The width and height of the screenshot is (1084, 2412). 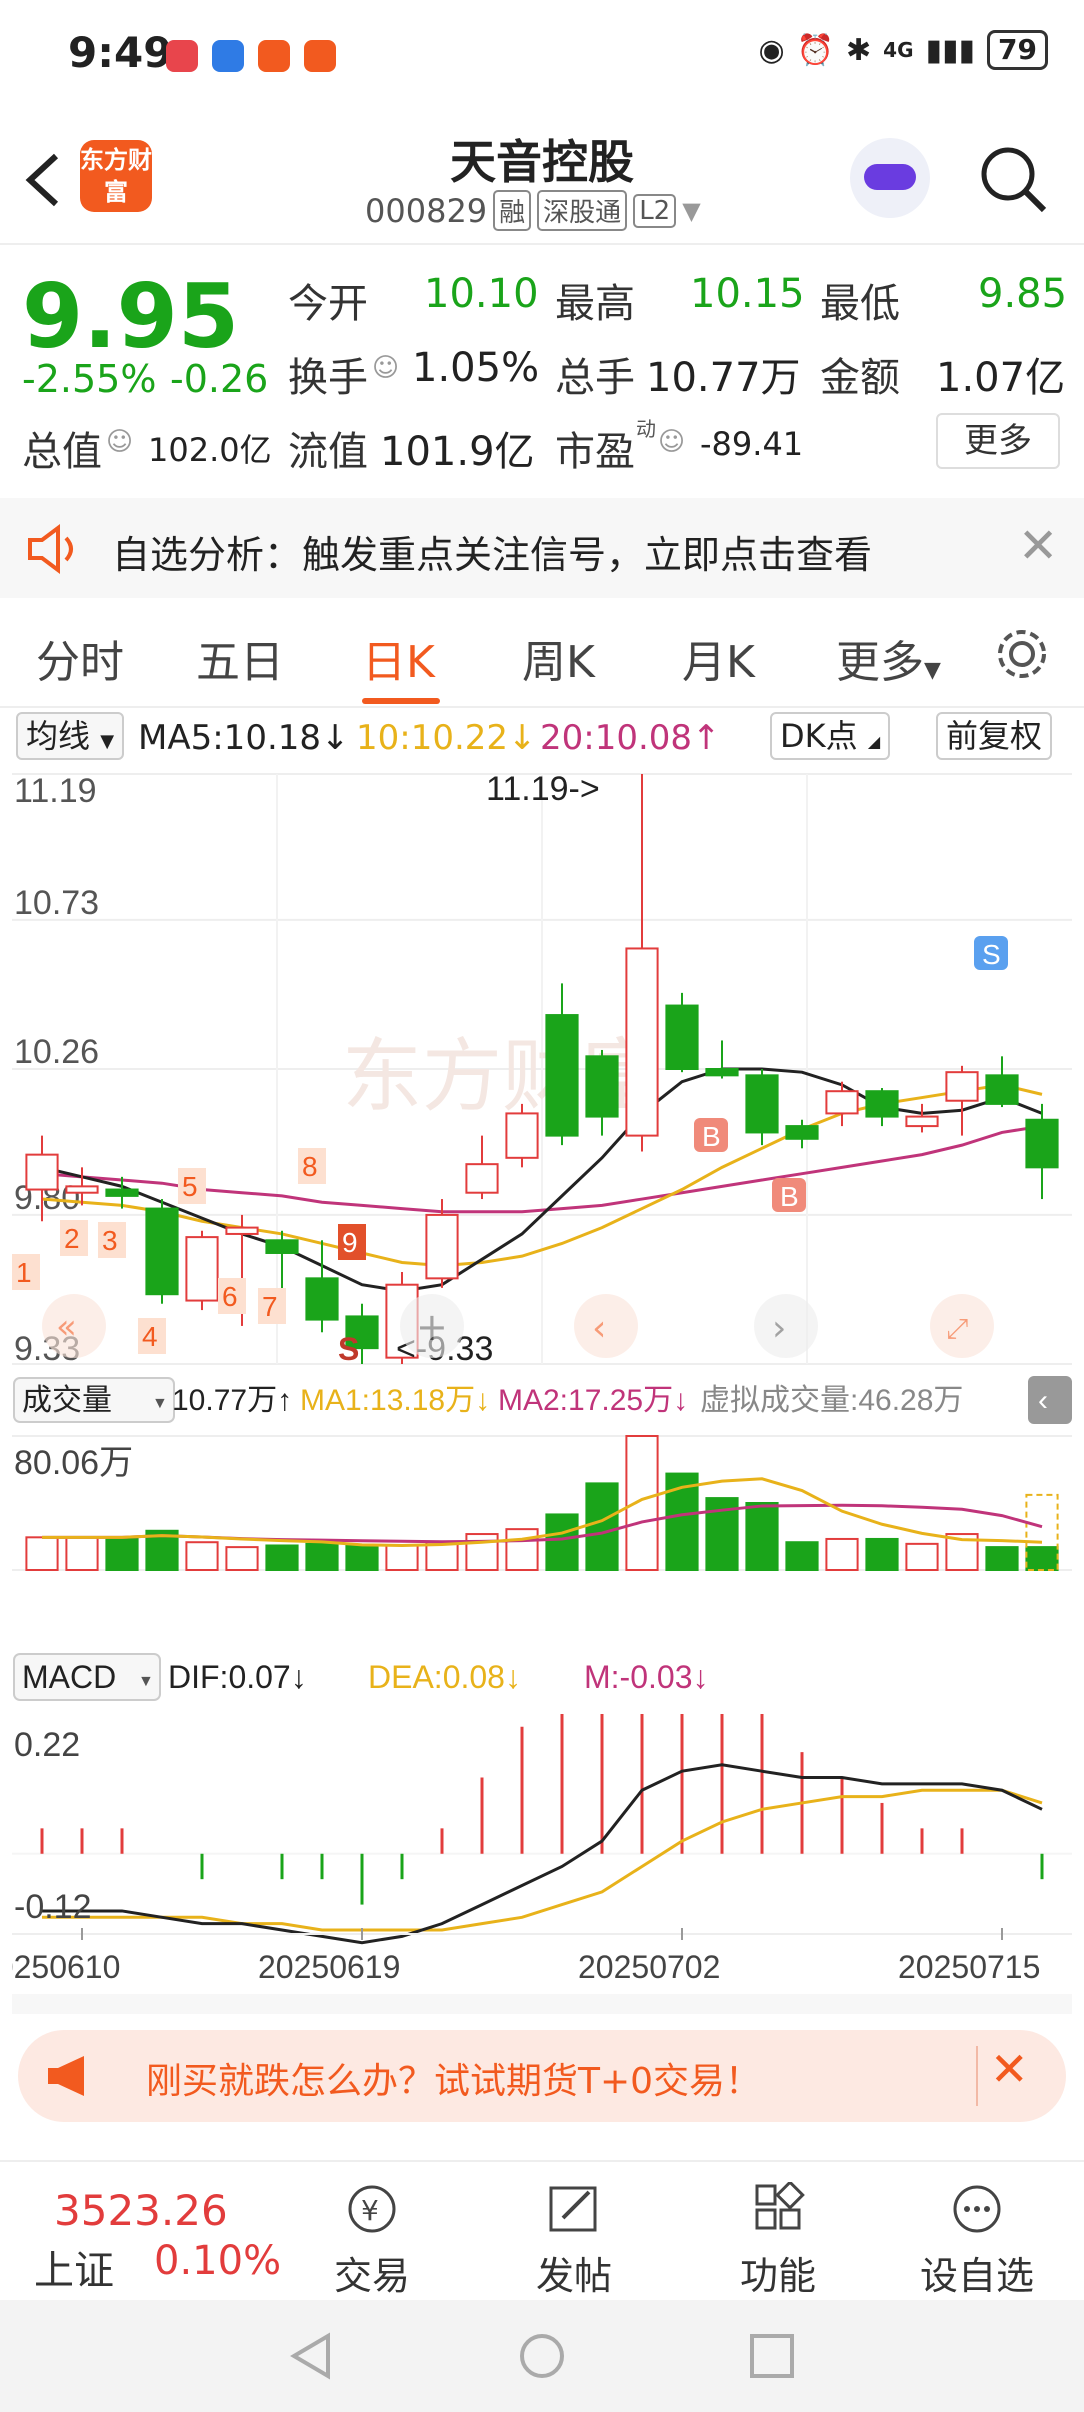 I want to click on index-pct: 0.10%, so click(x=217, y=2261).